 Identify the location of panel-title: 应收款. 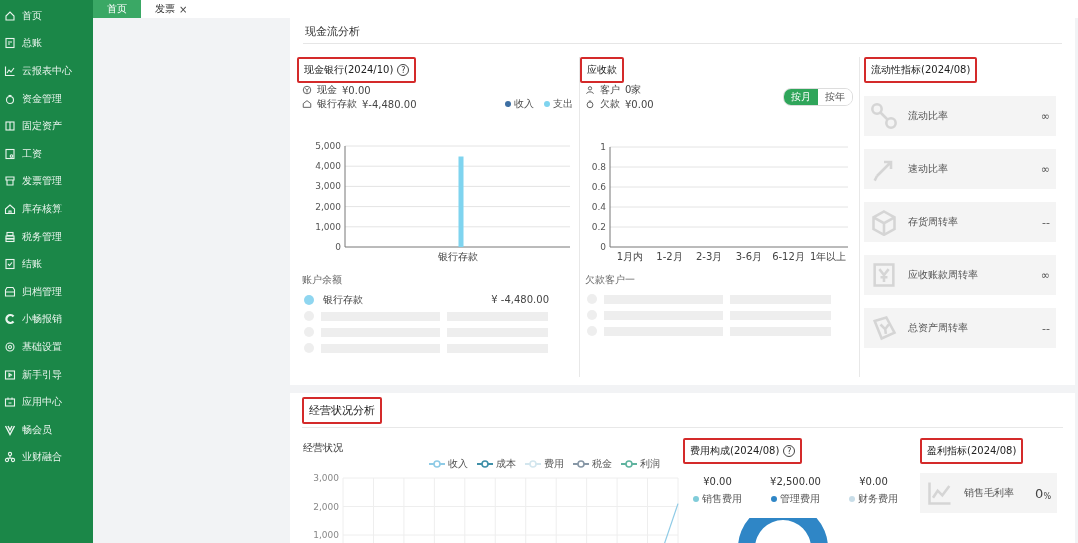
(602, 70).